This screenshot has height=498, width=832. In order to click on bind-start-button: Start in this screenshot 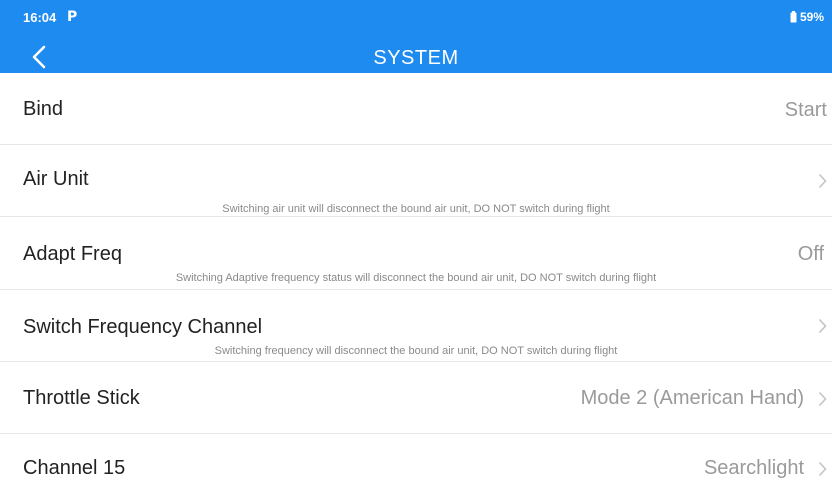, I will do `click(806, 110)`.